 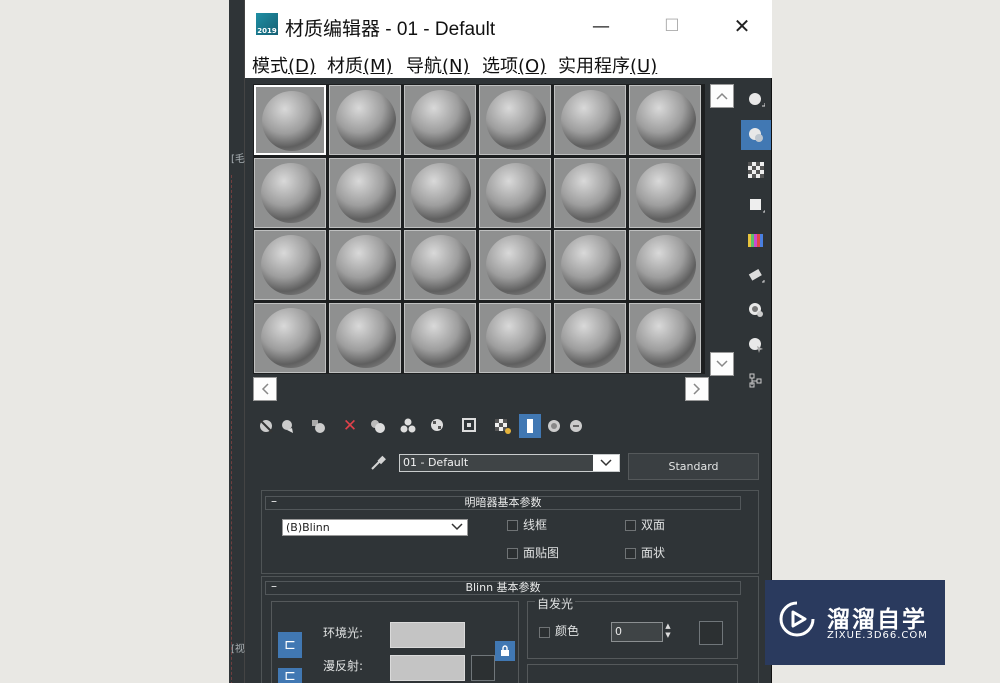 What do you see at coordinates (722, 96) in the screenshot?
I see `scroll-up-button` at bounding box center [722, 96].